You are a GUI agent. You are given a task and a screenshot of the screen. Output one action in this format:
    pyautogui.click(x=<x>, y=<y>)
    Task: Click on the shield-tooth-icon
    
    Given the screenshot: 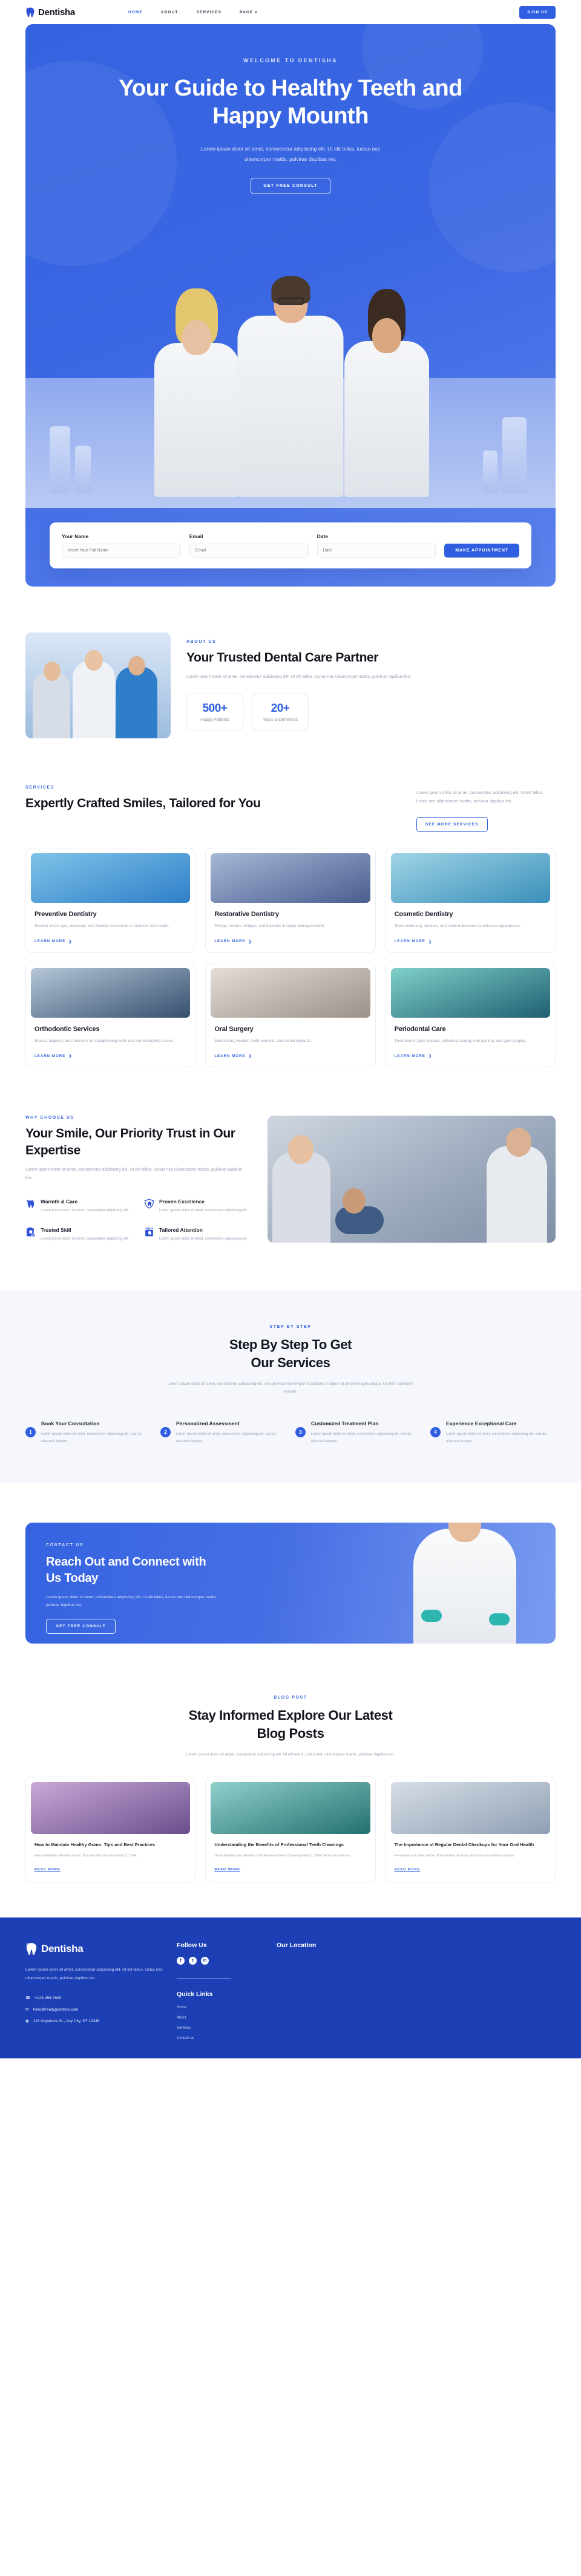 What is the action you would take?
    pyautogui.click(x=149, y=1204)
    